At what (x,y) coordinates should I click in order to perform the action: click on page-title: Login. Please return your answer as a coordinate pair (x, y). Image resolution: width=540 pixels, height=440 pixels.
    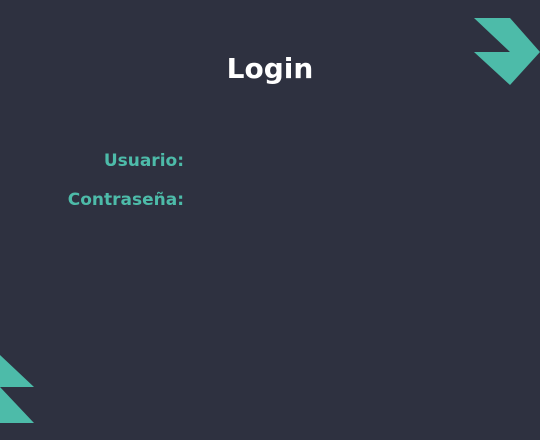
    Looking at the image, I should click on (270, 68).